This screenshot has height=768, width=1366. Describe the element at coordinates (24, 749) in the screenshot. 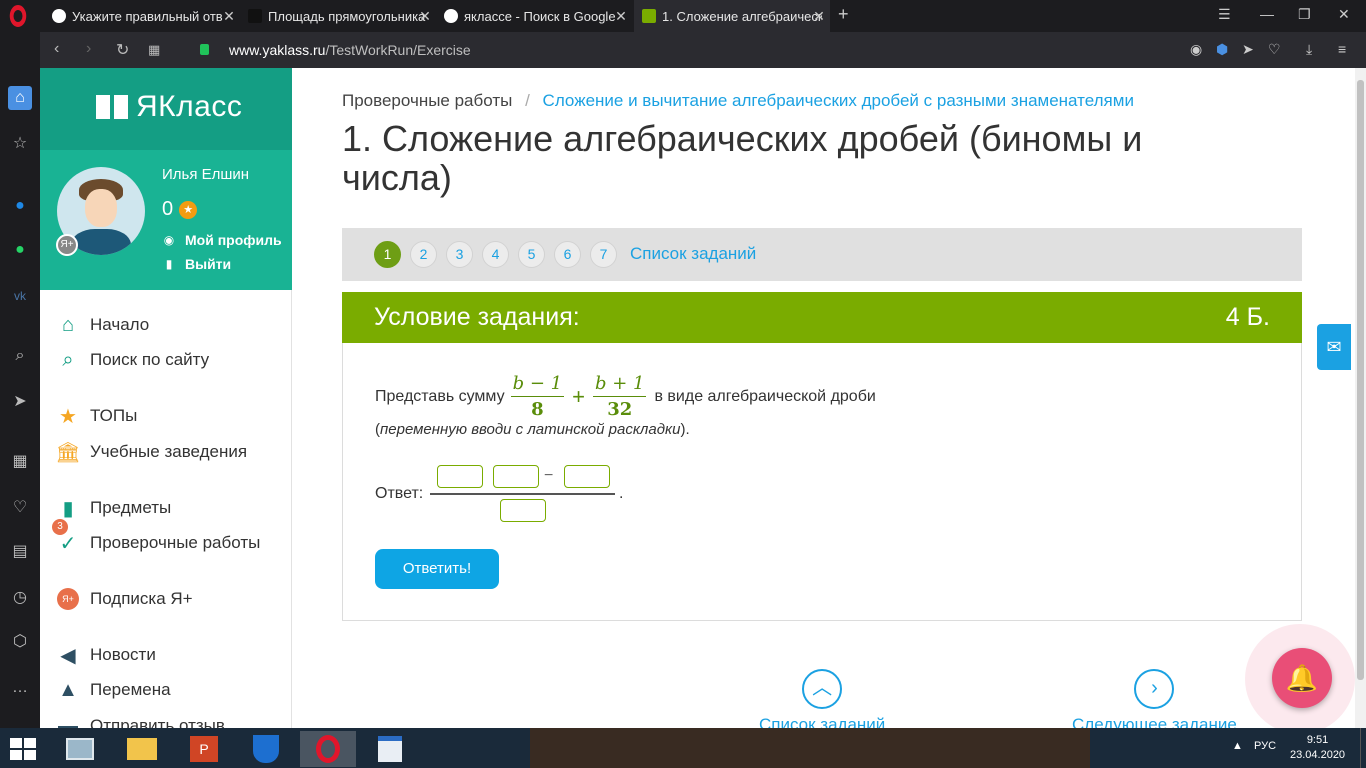

I see `windows-start-icon` at that location.